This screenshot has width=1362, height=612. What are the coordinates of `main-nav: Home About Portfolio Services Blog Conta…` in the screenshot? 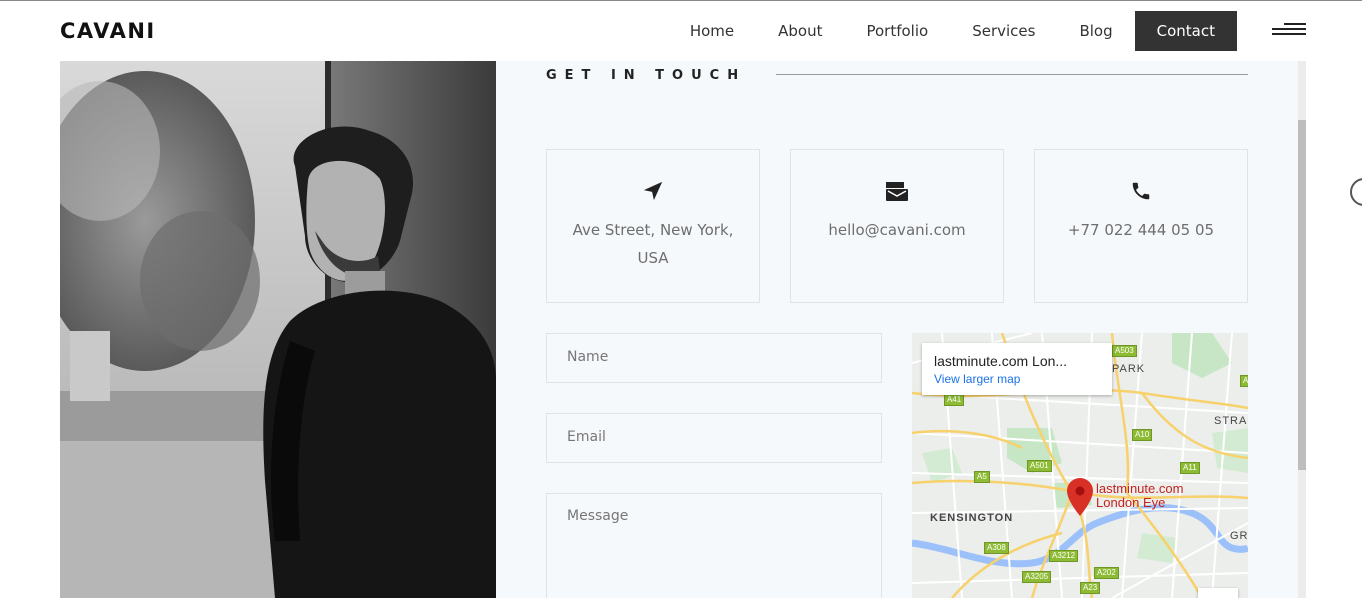 It's located at (963, 31).